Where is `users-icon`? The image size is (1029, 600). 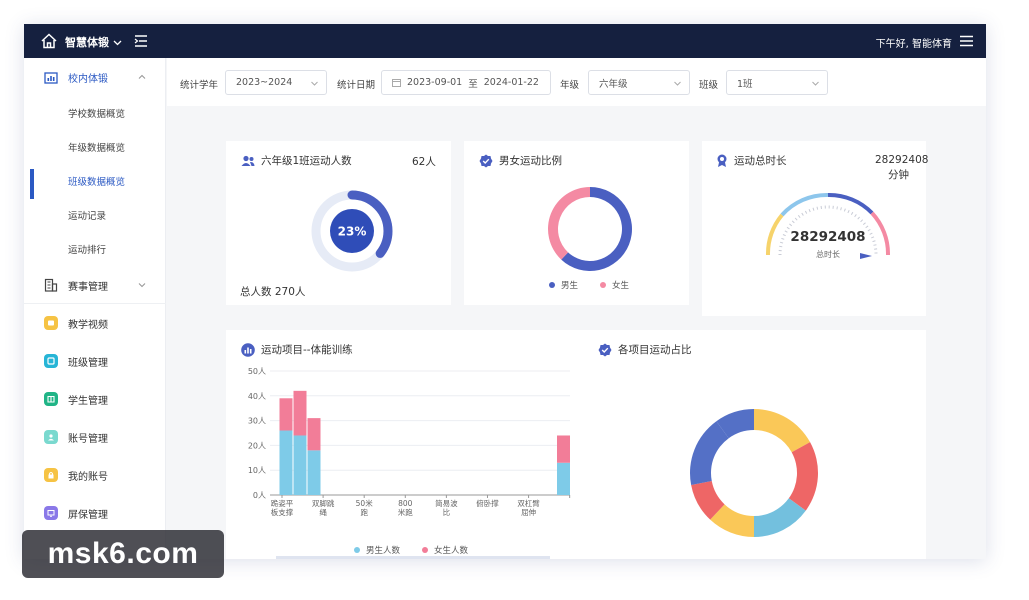 users-icon is located at coordinates (248, 160).